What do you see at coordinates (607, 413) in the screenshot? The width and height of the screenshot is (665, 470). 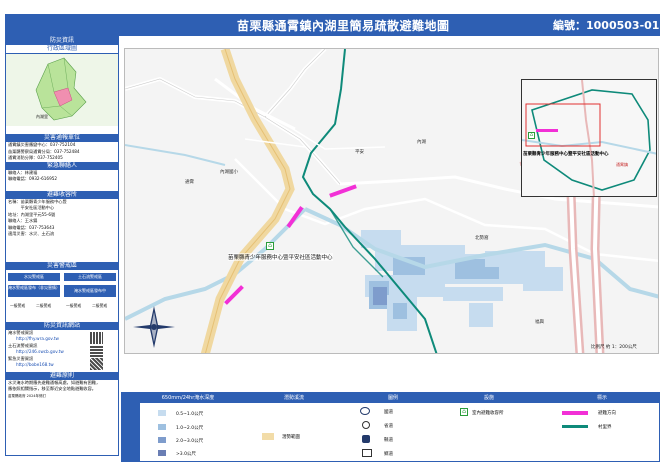 I see `mark-label: 避難方向` at bounding box center [607, 413].